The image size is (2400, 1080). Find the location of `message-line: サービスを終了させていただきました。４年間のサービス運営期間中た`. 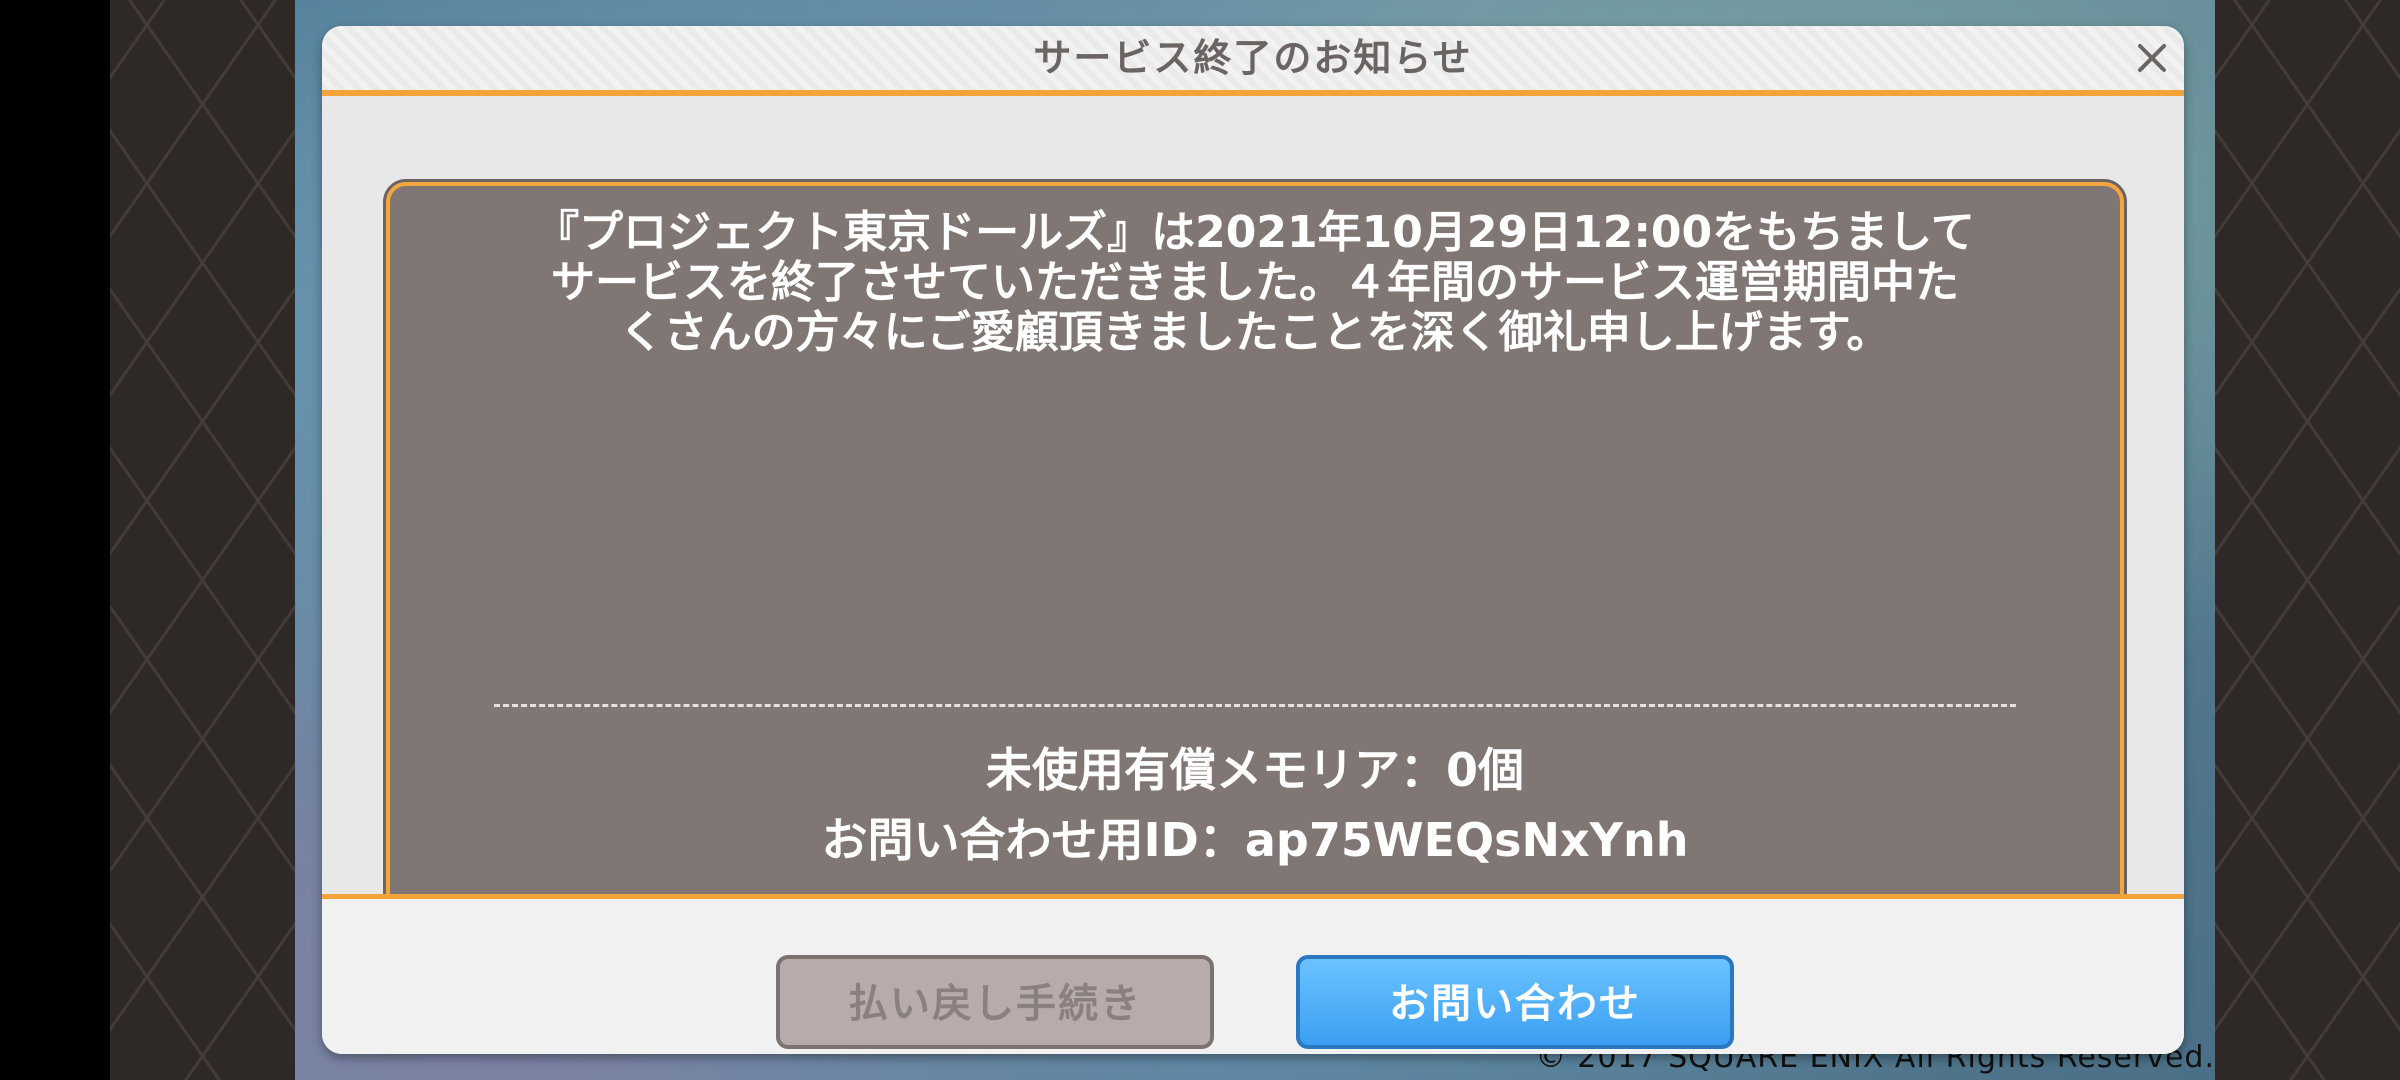

message-line: サービスを終了させていただきました。４年間のサービス運営期間中た is located at coordinates (1255, 282).